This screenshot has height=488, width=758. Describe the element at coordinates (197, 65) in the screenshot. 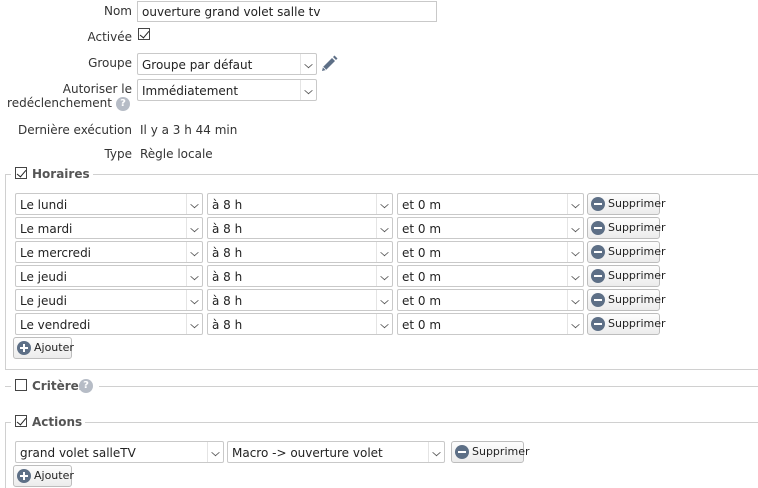

I see `groupe-select-value: Groupe par défaut` at that location.